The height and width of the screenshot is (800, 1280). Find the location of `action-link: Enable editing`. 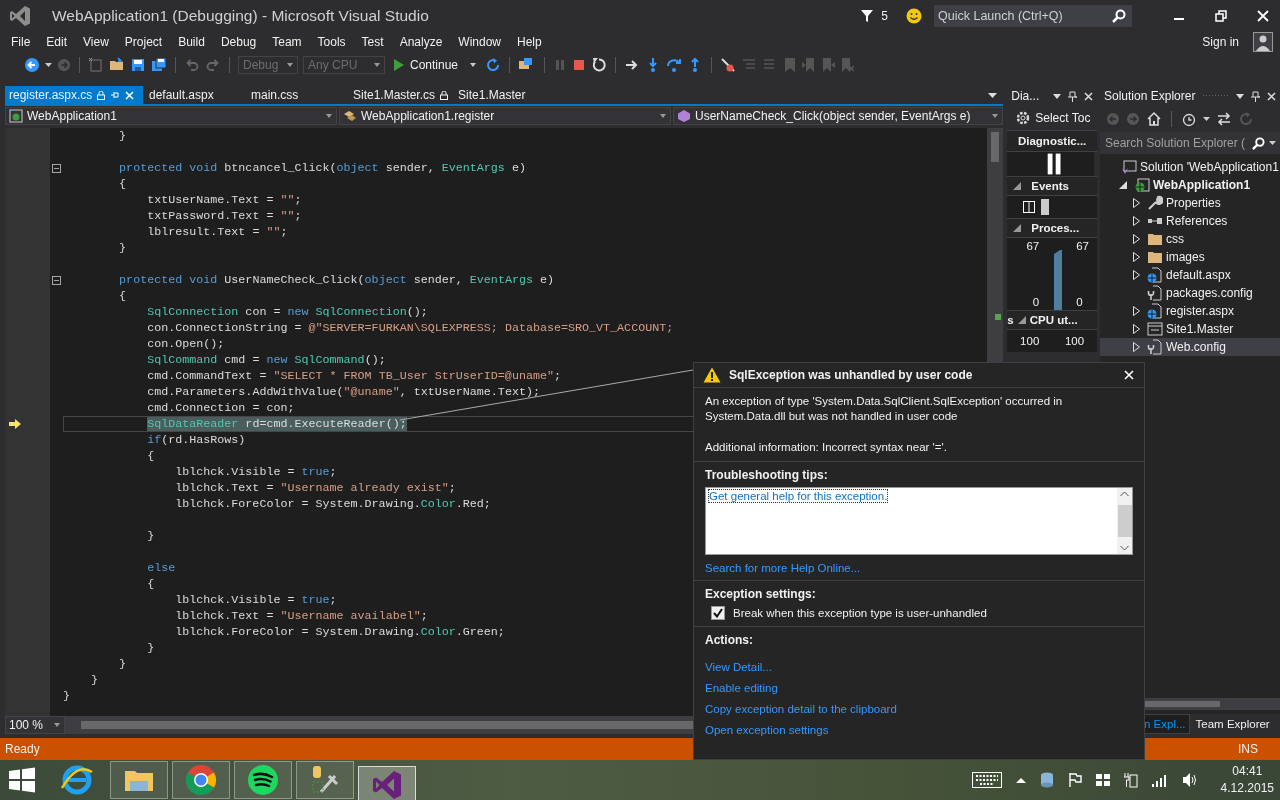

action-link: Enable editing is located at coordinates (741, 688).